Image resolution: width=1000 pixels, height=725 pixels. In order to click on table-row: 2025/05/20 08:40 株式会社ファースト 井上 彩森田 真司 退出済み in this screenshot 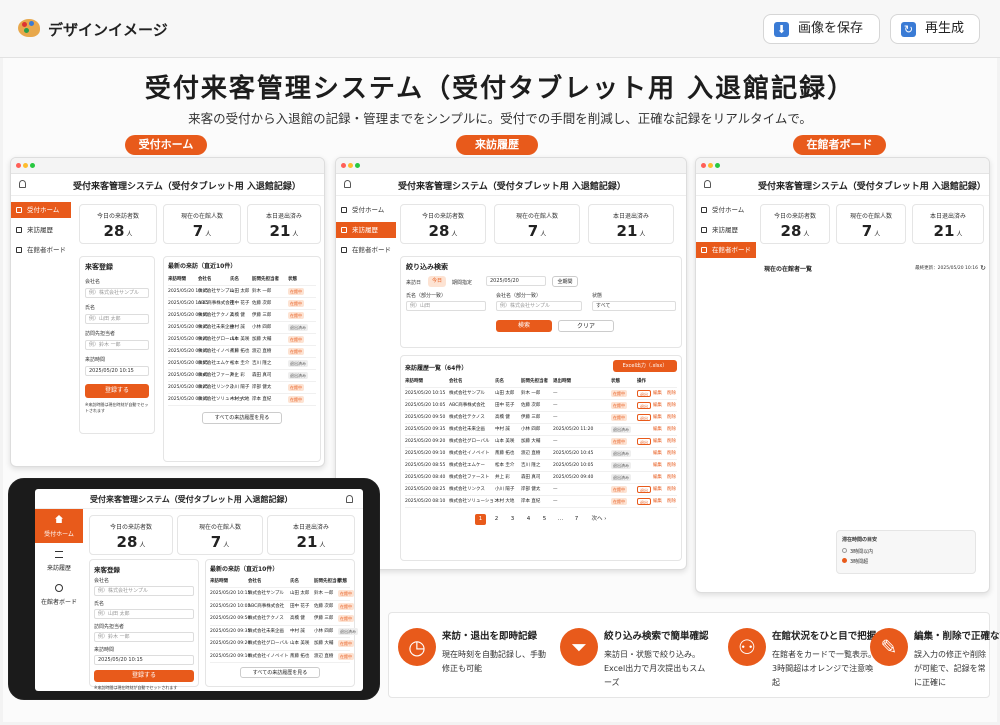, I will do `click(242, 376)`.